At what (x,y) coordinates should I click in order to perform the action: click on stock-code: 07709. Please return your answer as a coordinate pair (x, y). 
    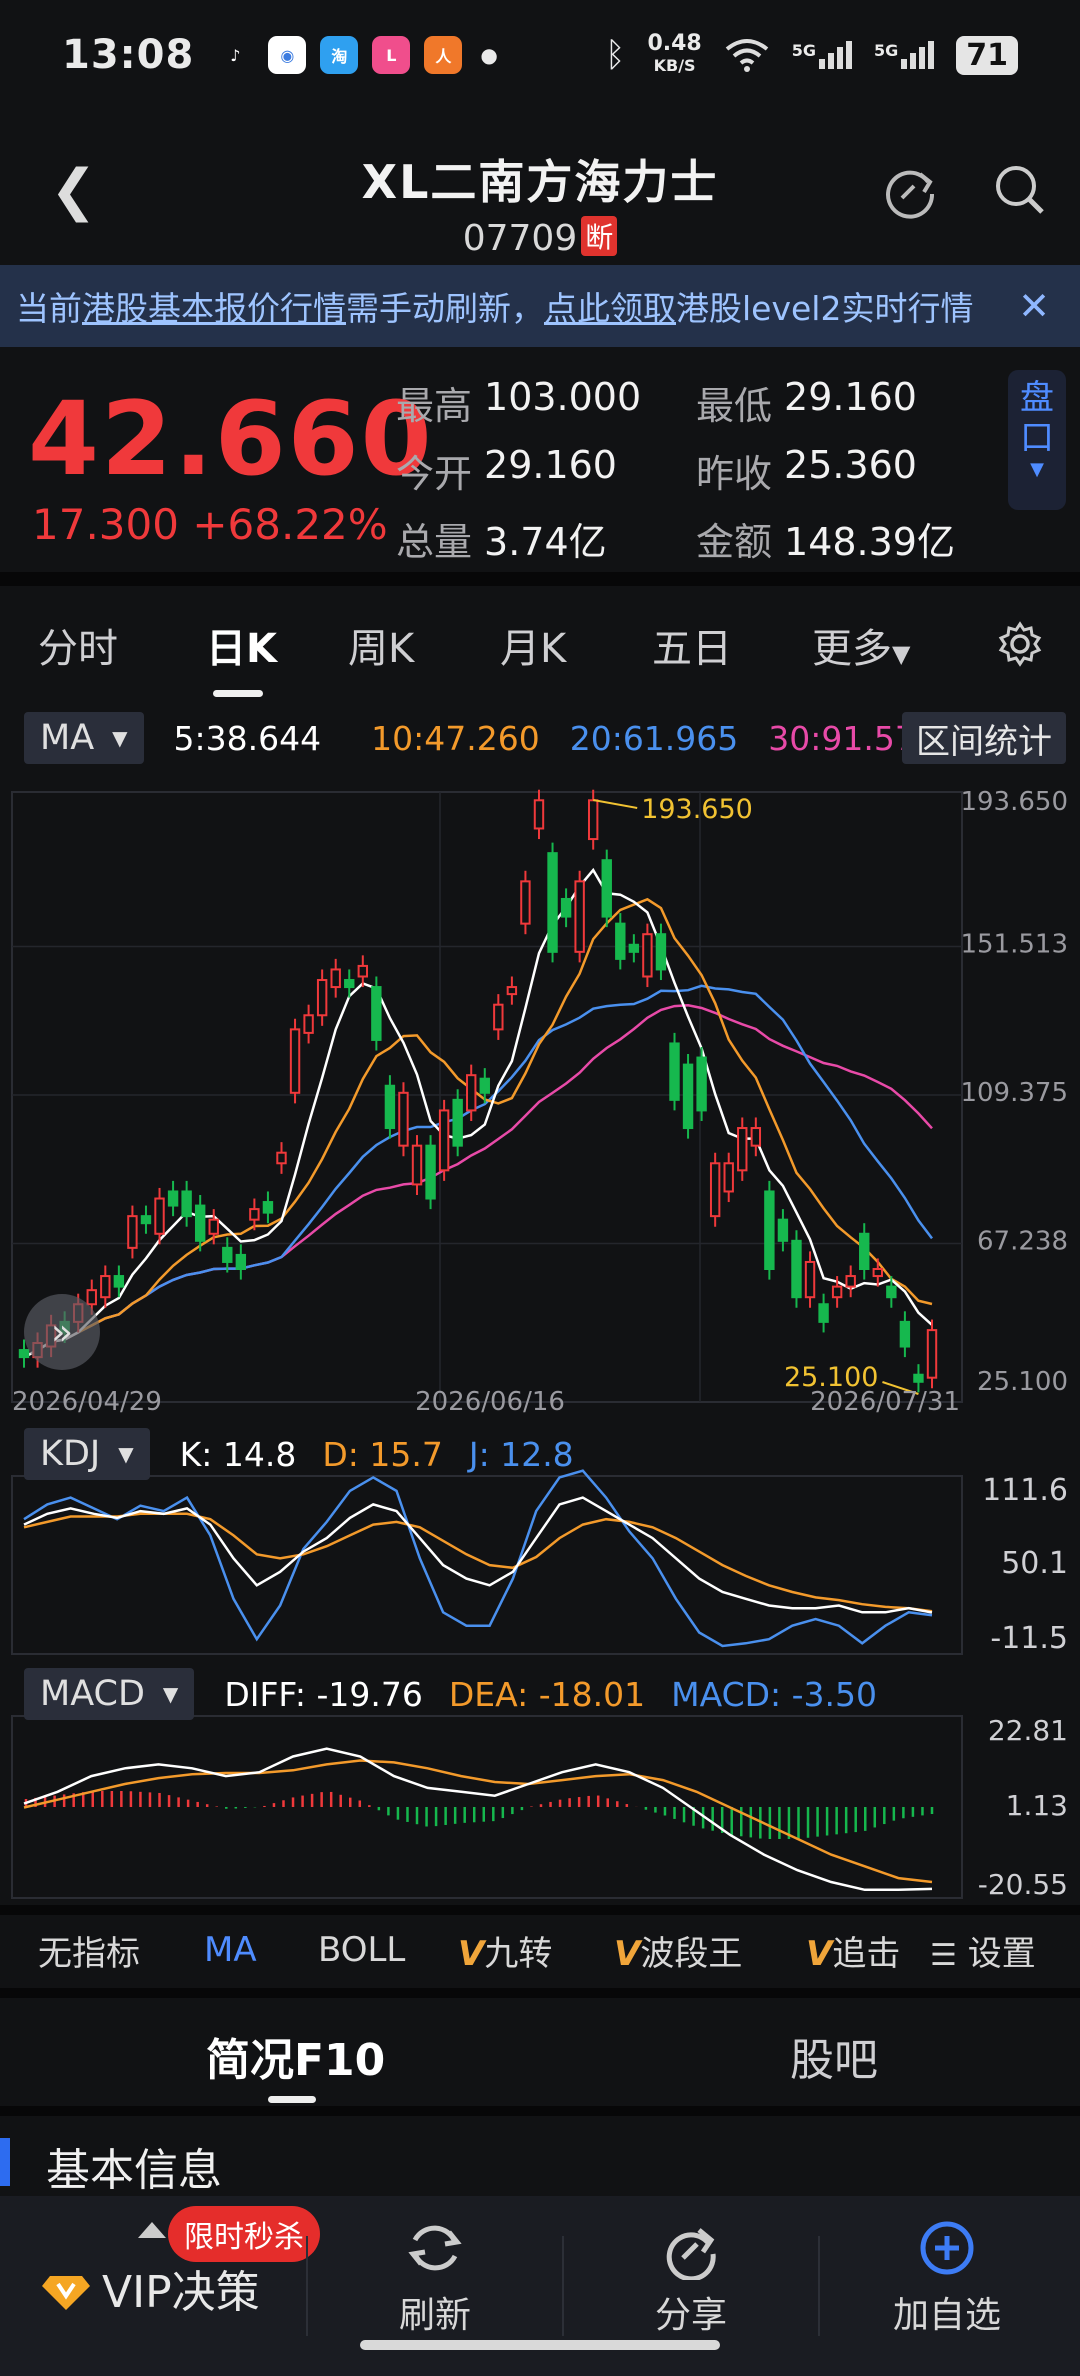
    Looking at the image, I should click on (520, 238).